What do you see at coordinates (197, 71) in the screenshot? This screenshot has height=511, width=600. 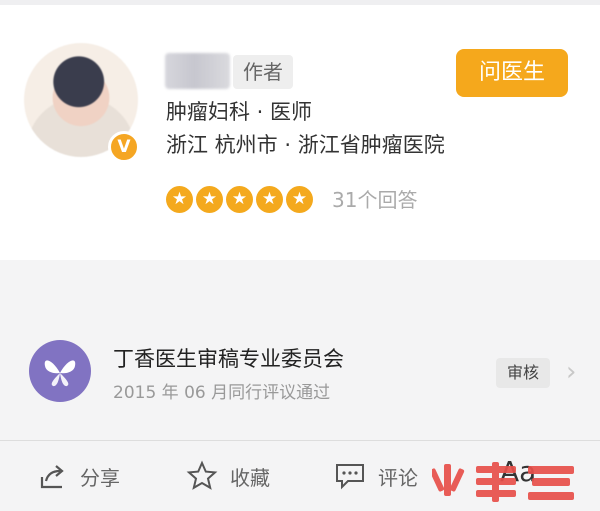 I see `doctor-name-blurred` at bounding box center [197, 71].